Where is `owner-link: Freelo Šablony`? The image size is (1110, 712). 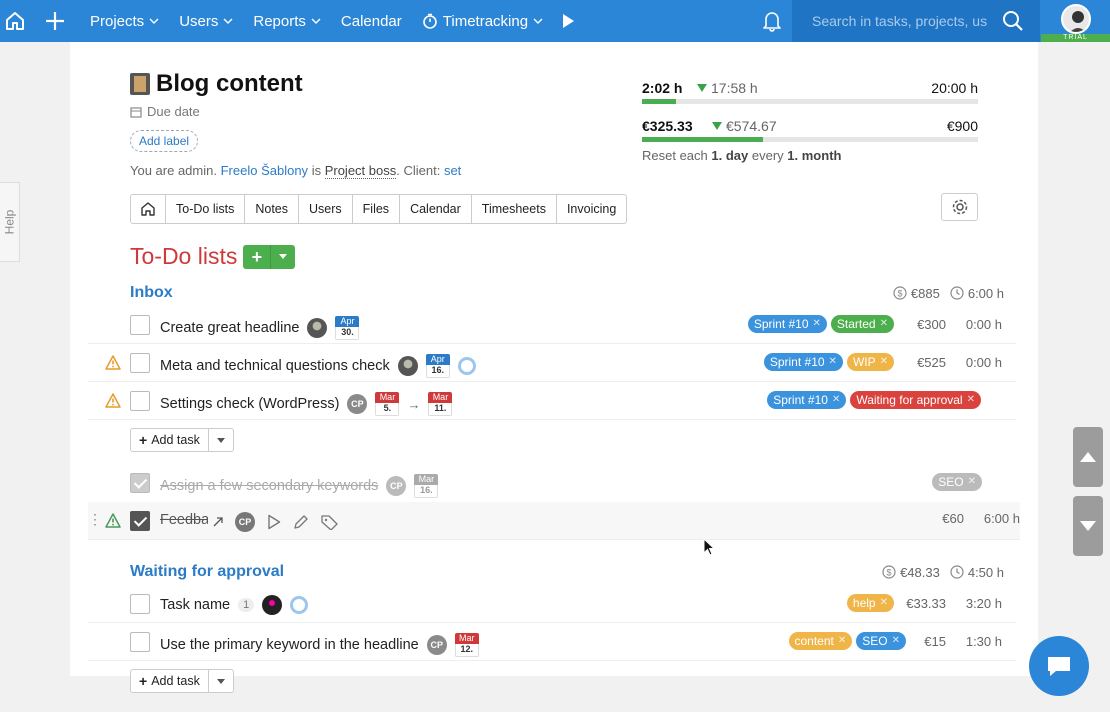
owner-link: Freelo Šablony is located at coordinates (264, 170).